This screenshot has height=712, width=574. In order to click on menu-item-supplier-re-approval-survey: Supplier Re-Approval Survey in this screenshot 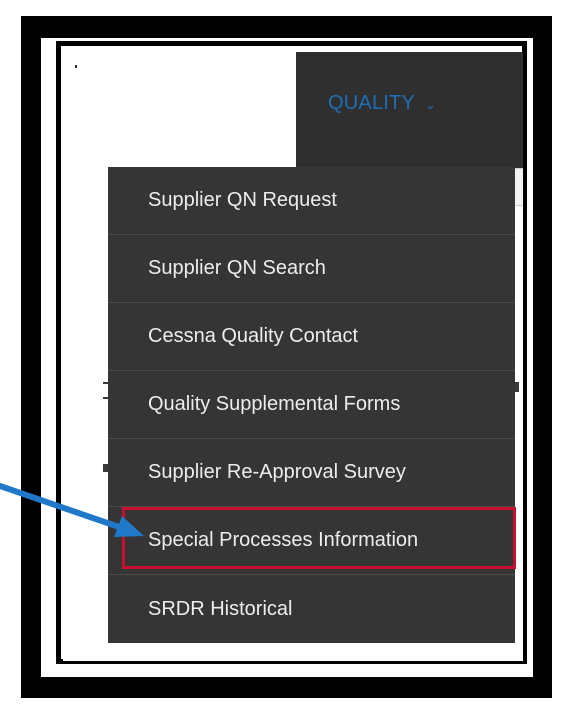, I will do `click(311, 473)`.